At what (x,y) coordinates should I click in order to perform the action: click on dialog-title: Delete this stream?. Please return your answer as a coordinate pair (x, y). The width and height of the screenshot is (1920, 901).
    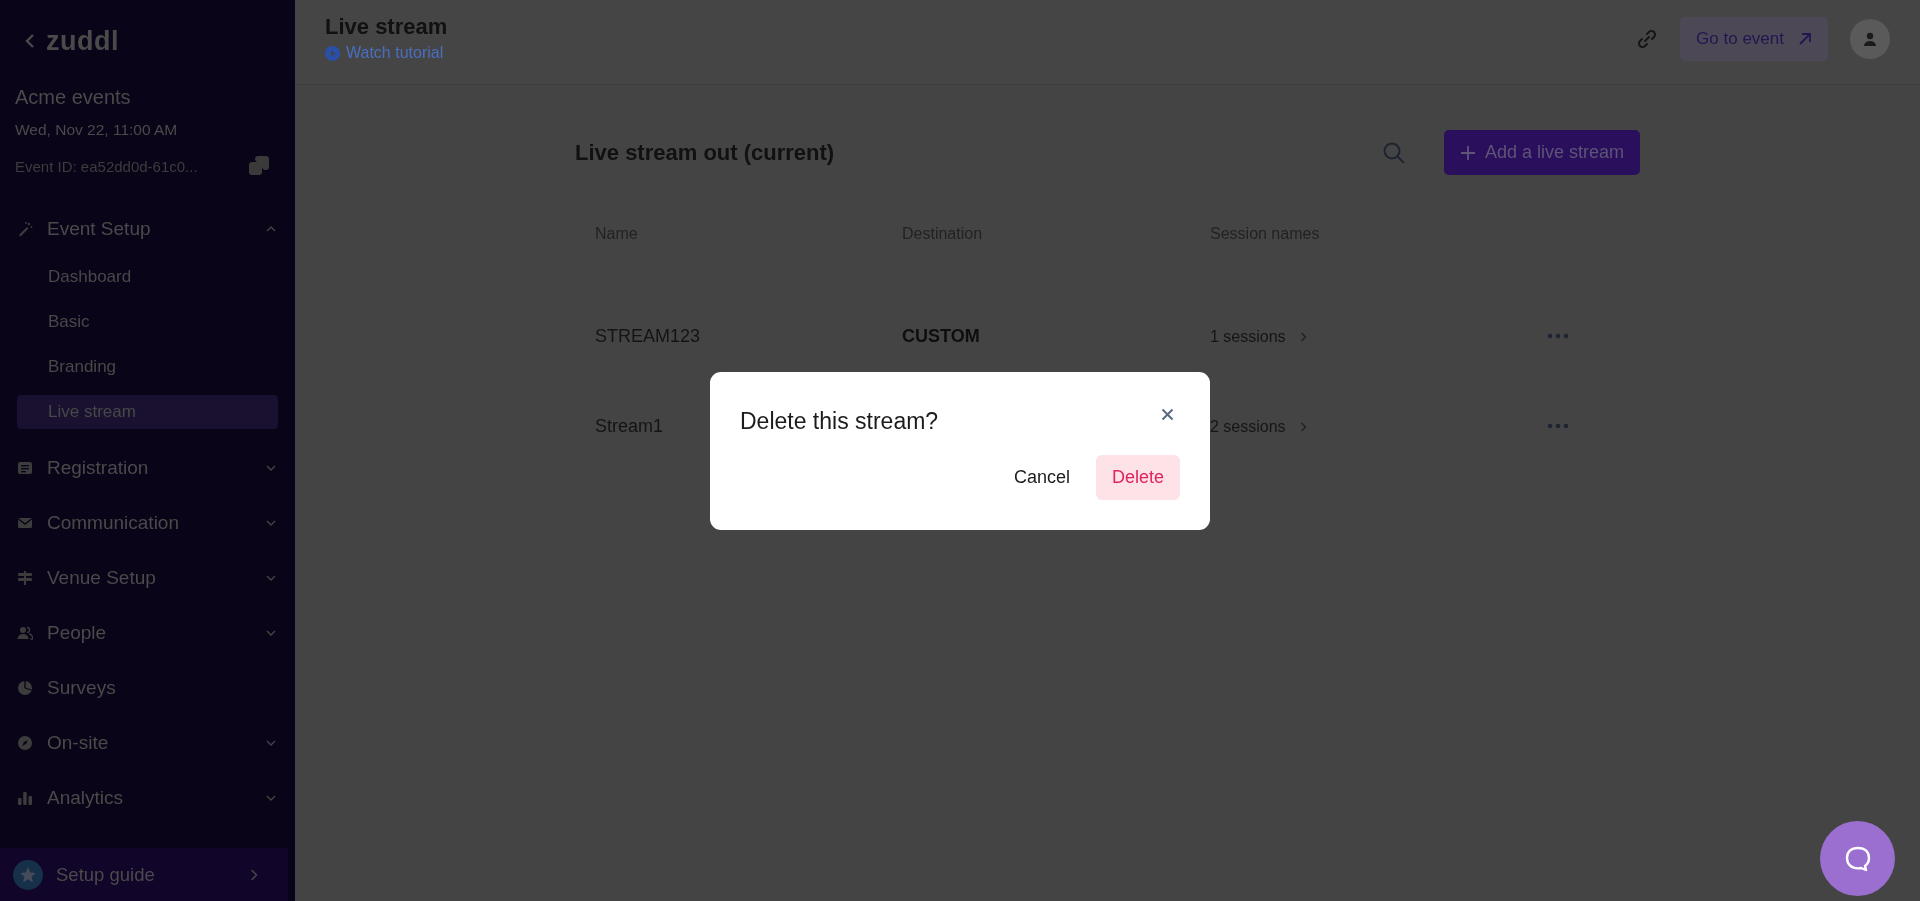
    Looking at the image, I should click on (839, 421).